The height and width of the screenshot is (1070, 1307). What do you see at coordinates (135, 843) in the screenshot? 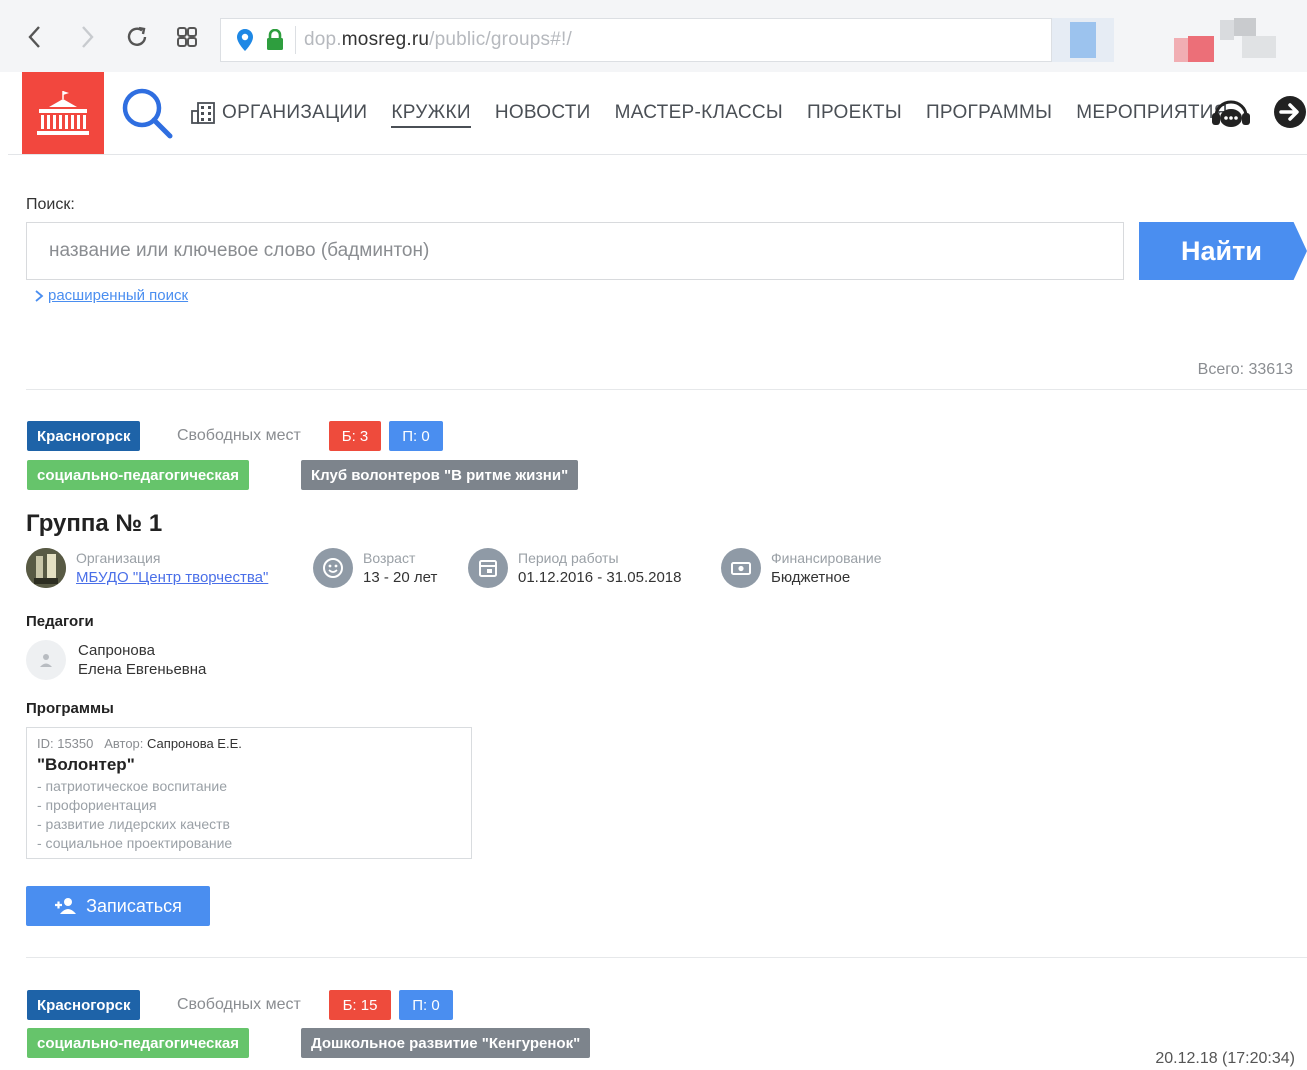
I see `program-topic: - социальное проектирование` at bounding box center [135, 843].